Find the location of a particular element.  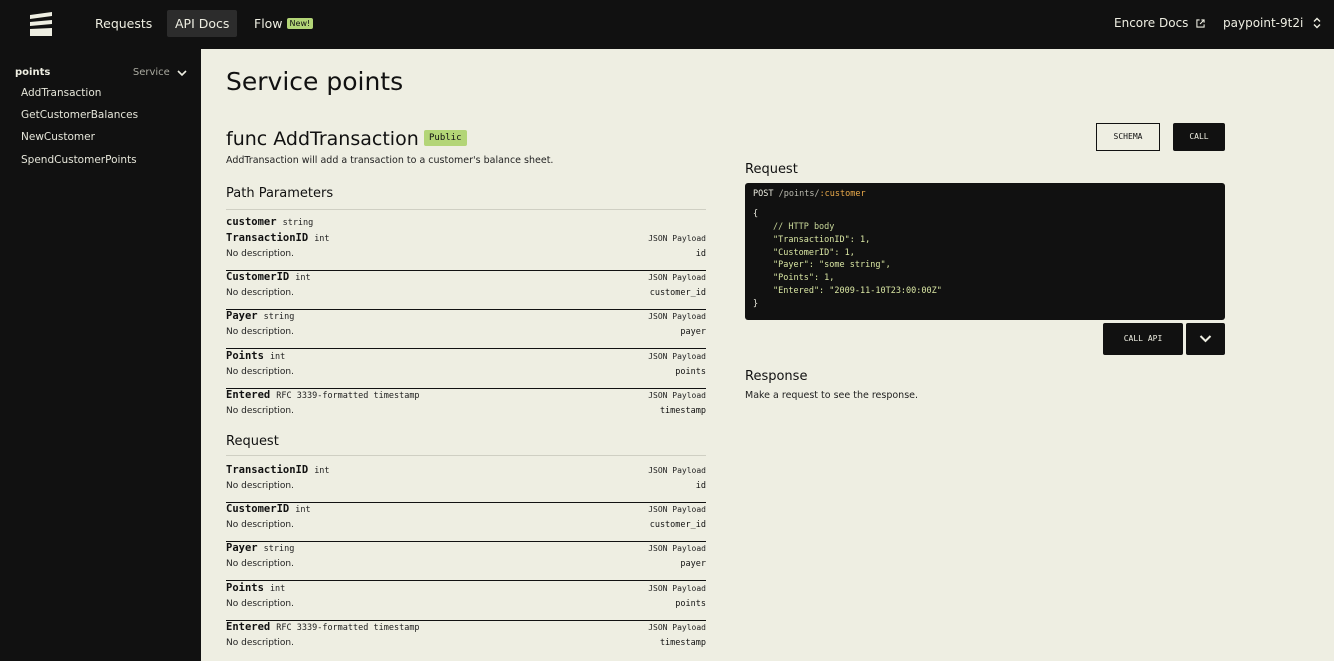

schema-button: SCHEMA is located at coordinates (1128, 137).